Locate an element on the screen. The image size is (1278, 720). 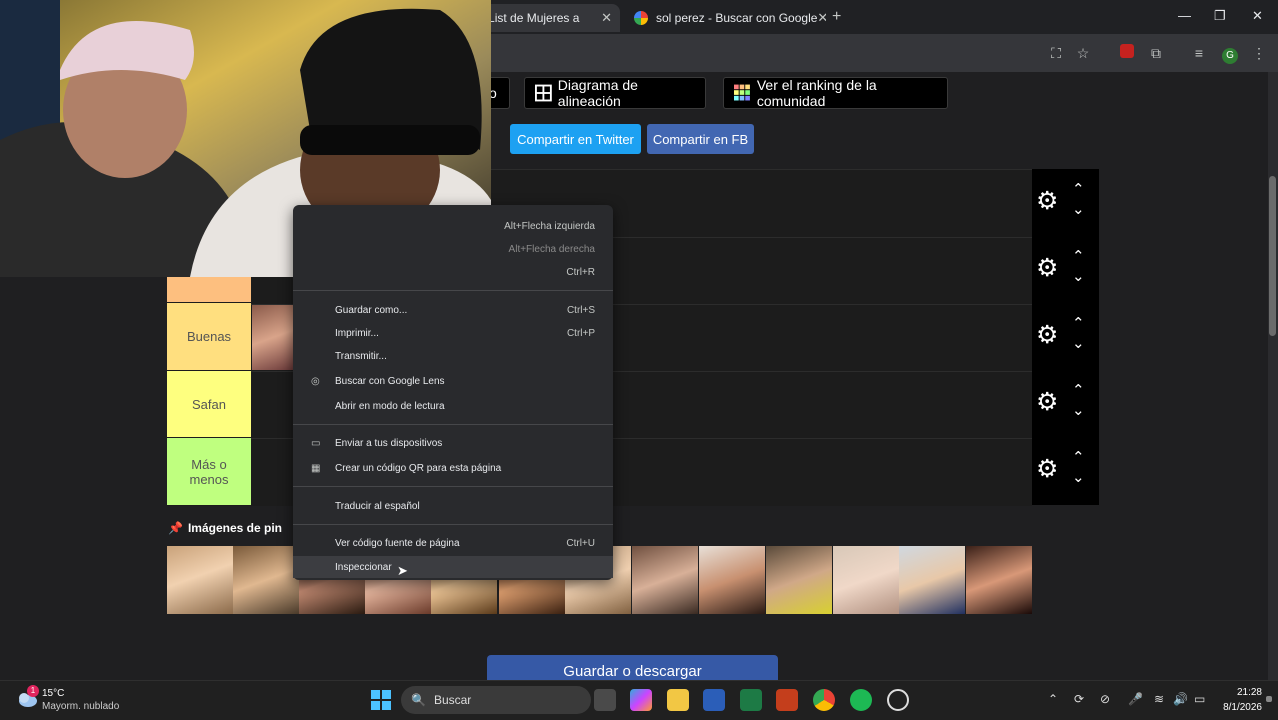
tab-title: sol perez - Buscar con Google is located at coordinates (737, 18).